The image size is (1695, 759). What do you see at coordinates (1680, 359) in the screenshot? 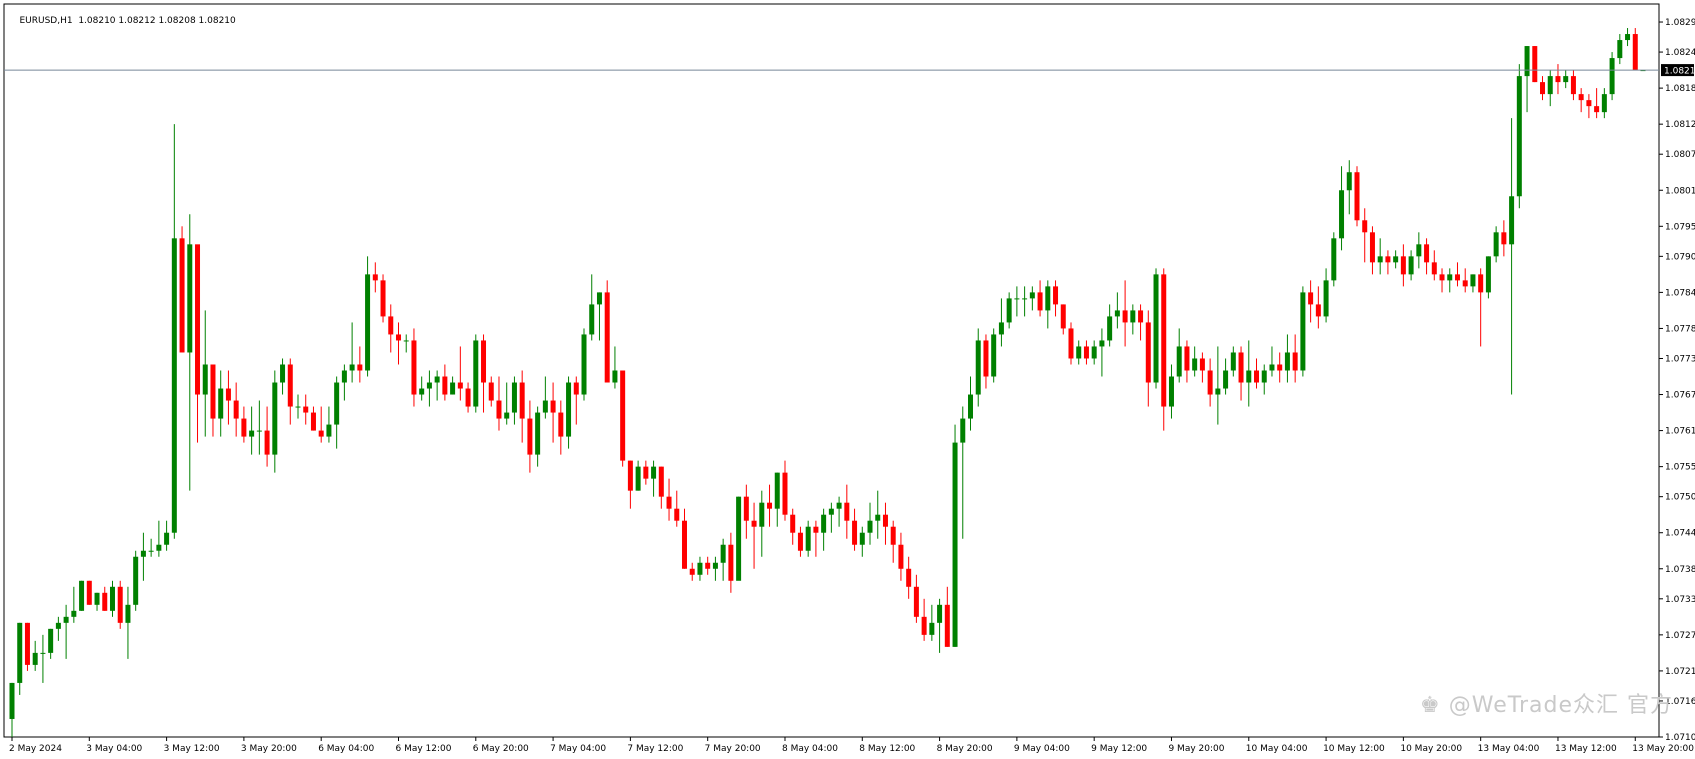
I see `y-tick-label: 1.0773` at bounding box center [1680, 359].